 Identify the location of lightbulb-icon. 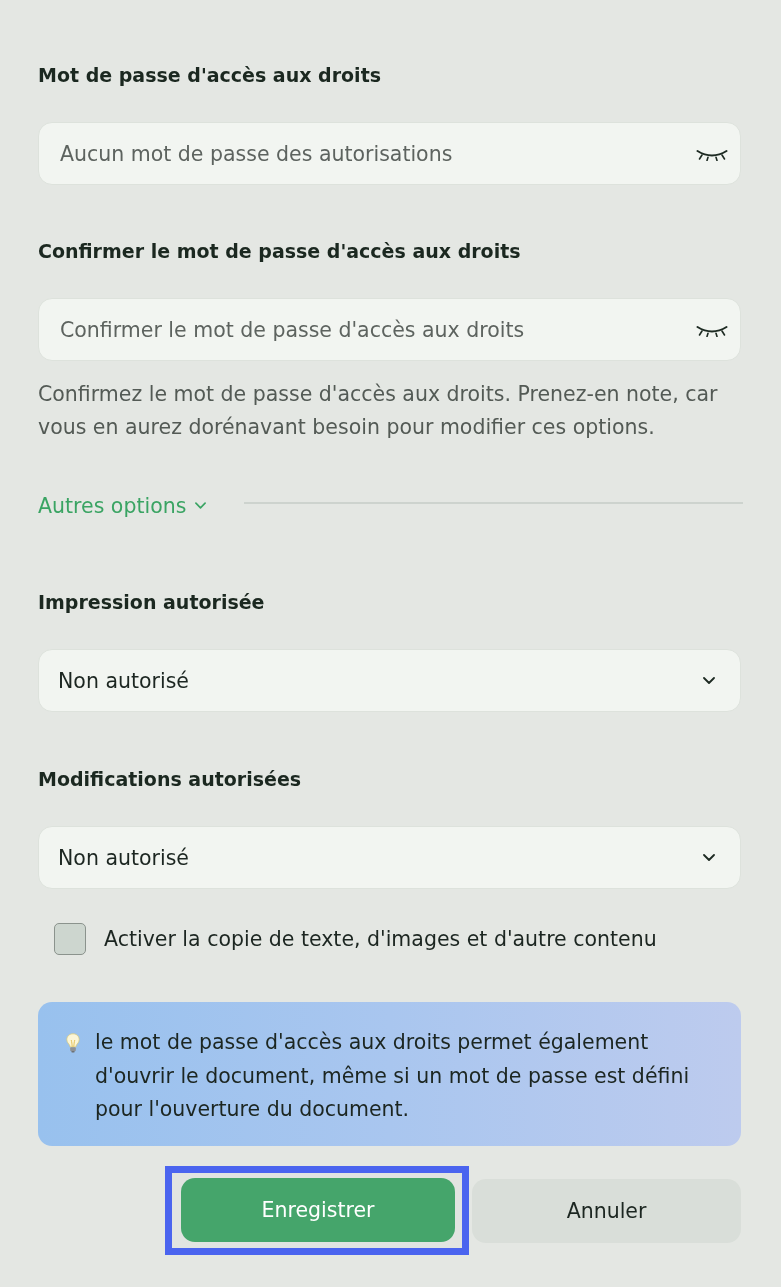
(73, 1043).